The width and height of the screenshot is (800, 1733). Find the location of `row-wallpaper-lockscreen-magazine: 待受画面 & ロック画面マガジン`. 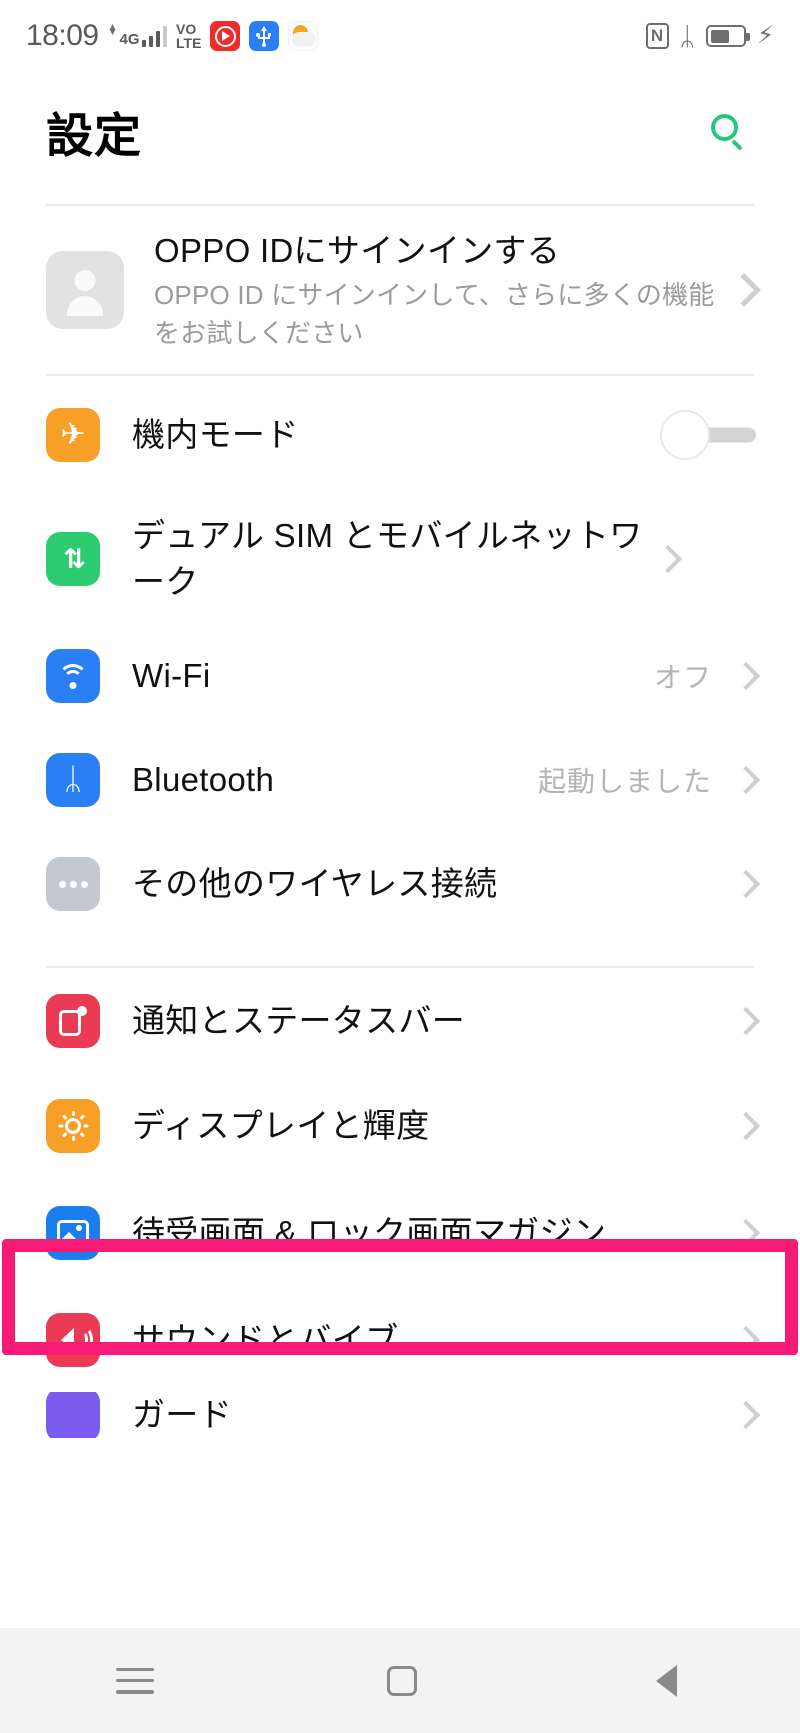

row-wallpaper-lockscreen-magazine: 待受画面 & ロック画面マガジン is located at coordinates (400, 1233).